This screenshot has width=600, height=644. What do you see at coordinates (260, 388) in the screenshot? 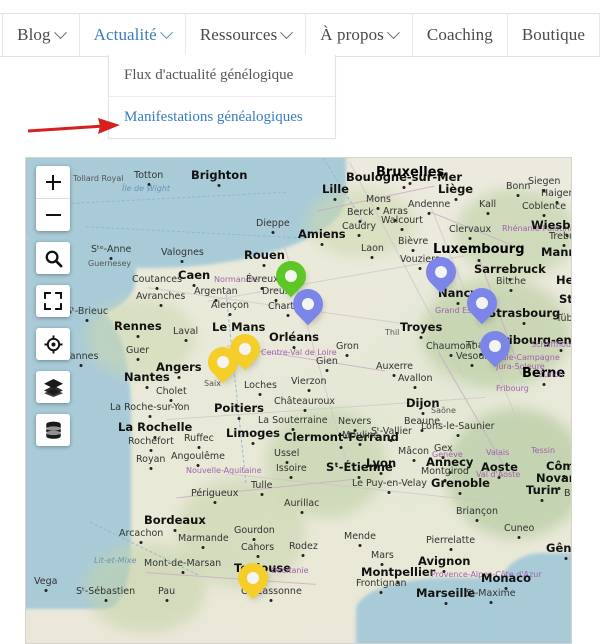
I see `map-city-label: Loches` at bounding box center [260, 388].